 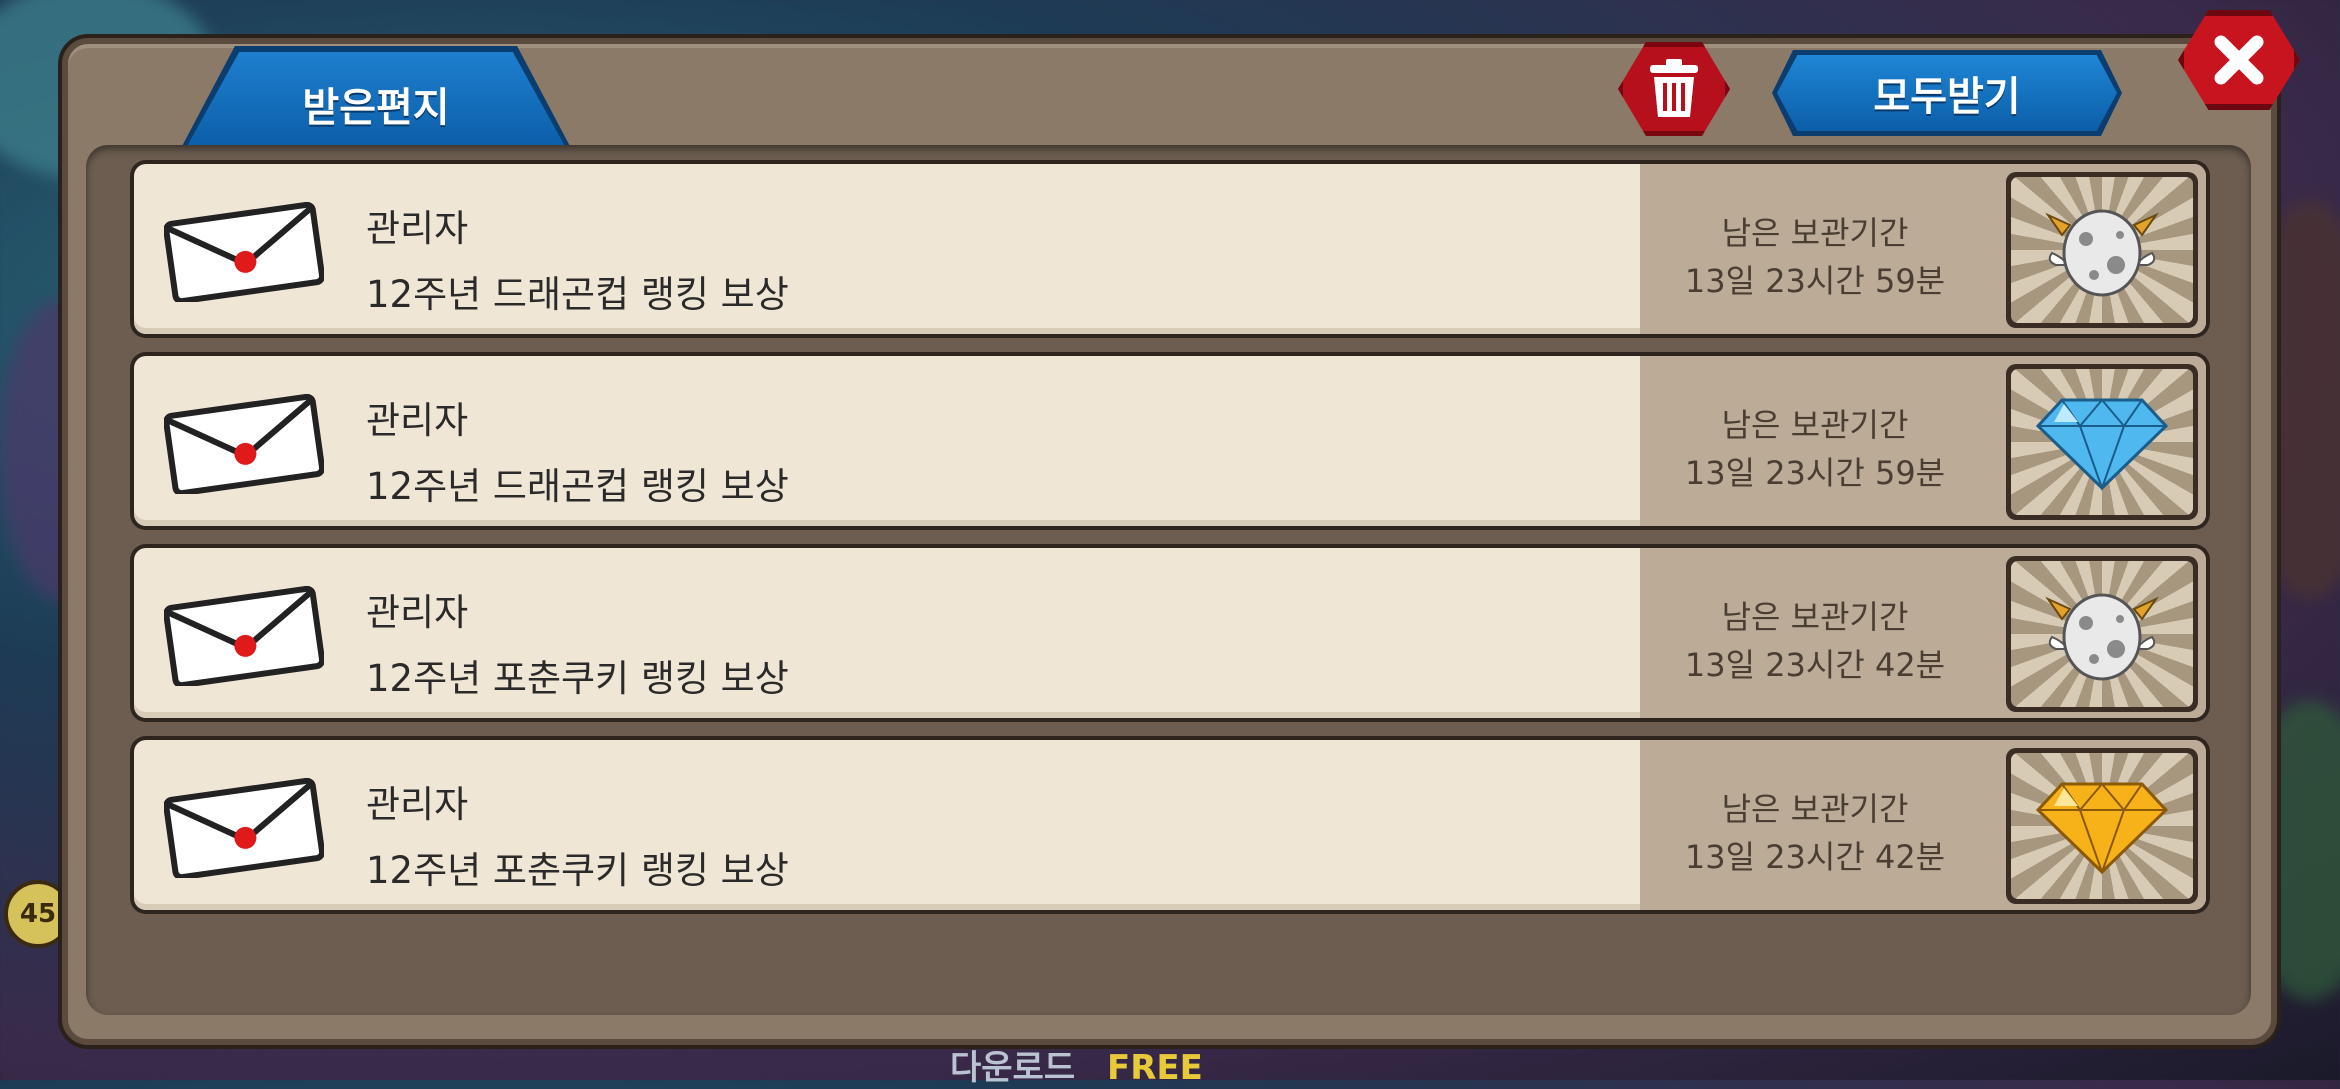 I want to click on tab-inbox-label: 받은편지, so click(x=376, y=108).